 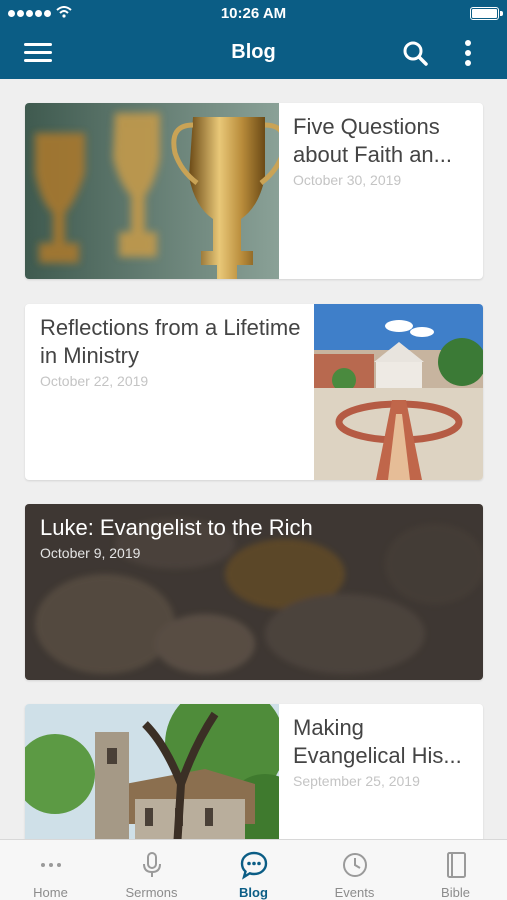 I want to click on status-time: 10:26 AM, so click(x=253, y=13).